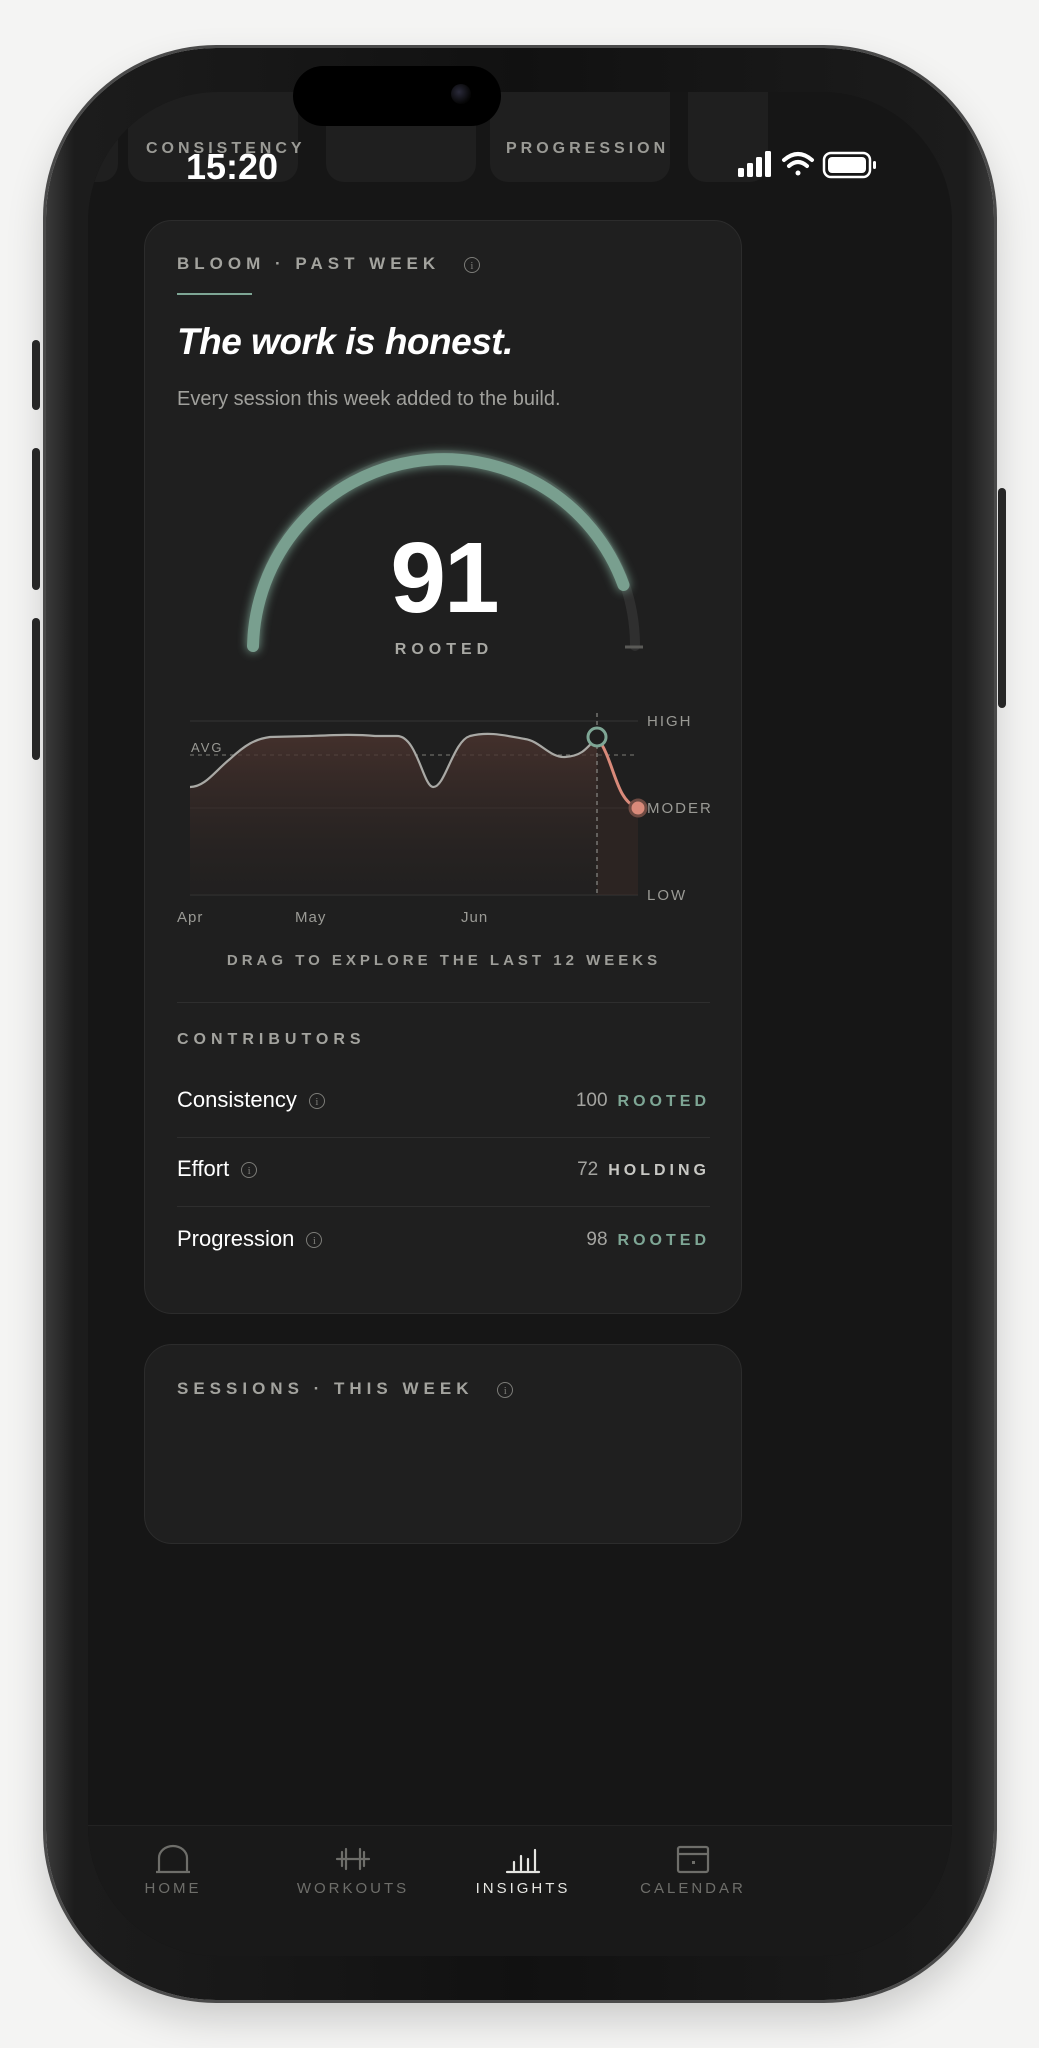  I want to click on contributor-value: 100, so click(591, 1100).